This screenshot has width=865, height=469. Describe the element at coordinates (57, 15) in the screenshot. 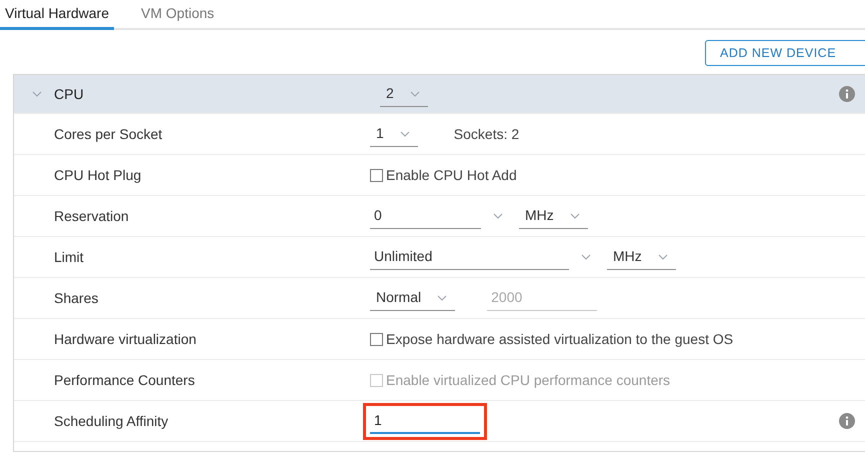

I see `tab: Virtual Hardware` at that location.